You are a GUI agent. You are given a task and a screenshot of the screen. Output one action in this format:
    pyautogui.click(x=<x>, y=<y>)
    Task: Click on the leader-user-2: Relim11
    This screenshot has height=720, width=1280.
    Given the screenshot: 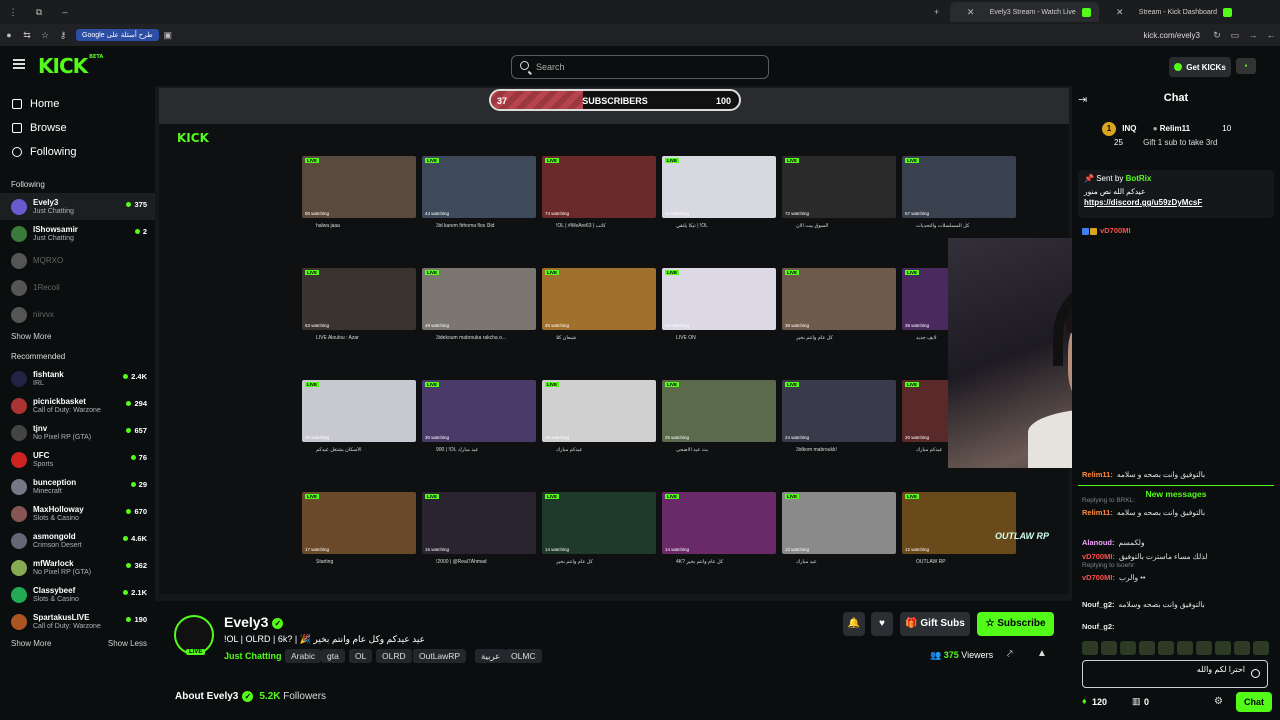 What is the action you would take?
    pyautogui.click(x=1175, y=128)
    